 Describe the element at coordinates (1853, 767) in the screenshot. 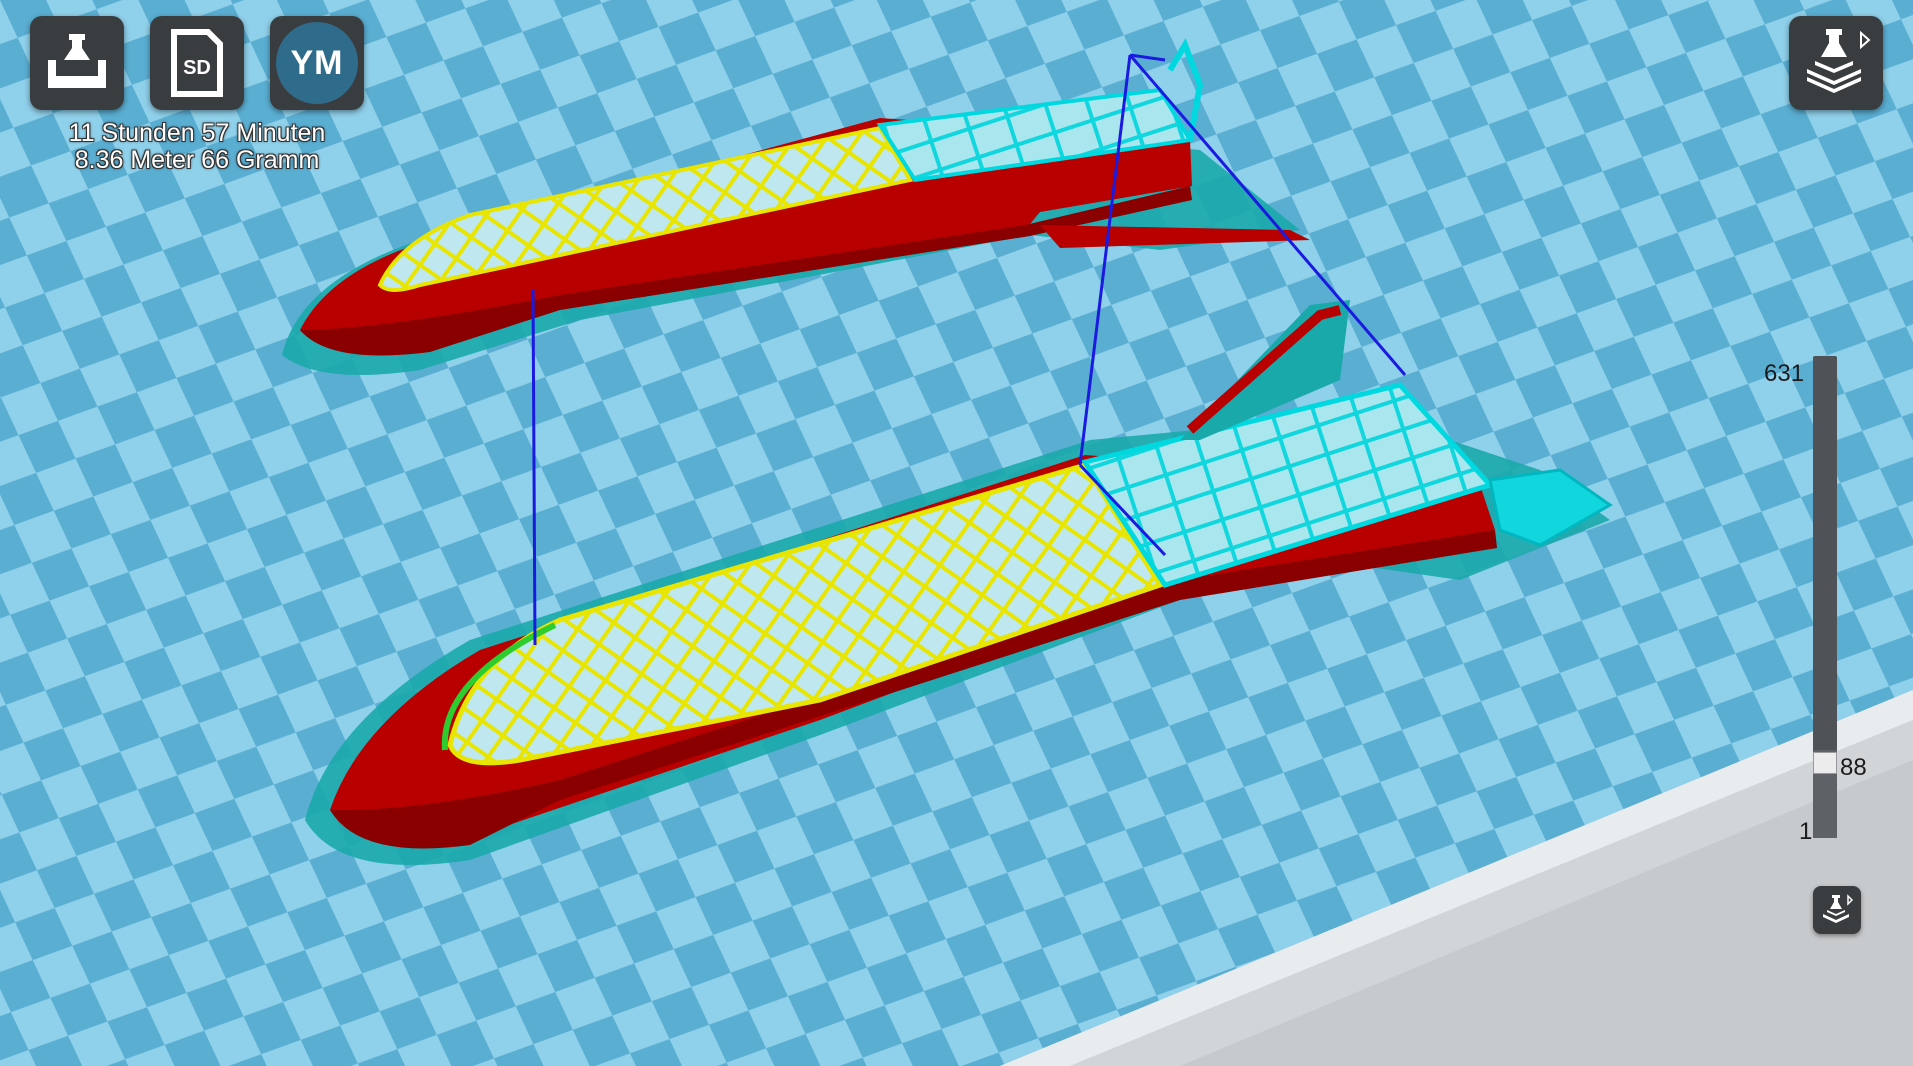

I see `layer-current-label: 88` at that location.